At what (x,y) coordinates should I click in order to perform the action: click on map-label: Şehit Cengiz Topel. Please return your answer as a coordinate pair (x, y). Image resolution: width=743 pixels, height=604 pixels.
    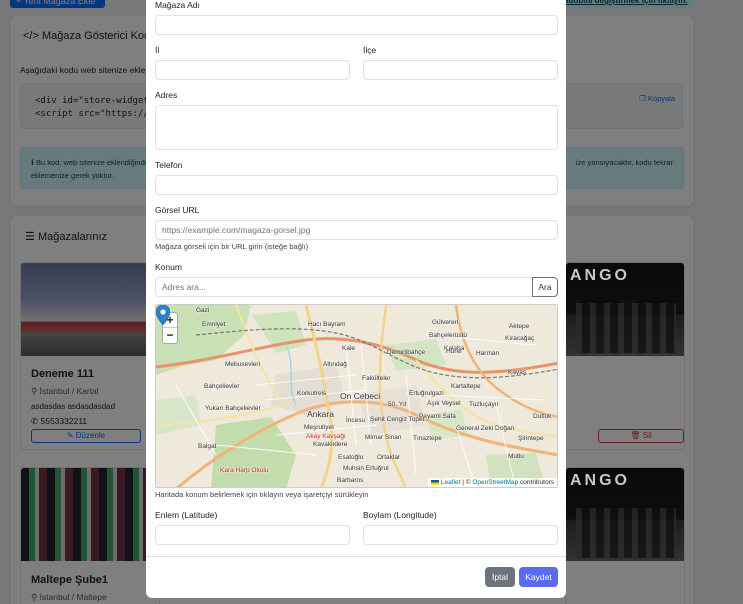
    Looking at the image, I should click on (397, 419).